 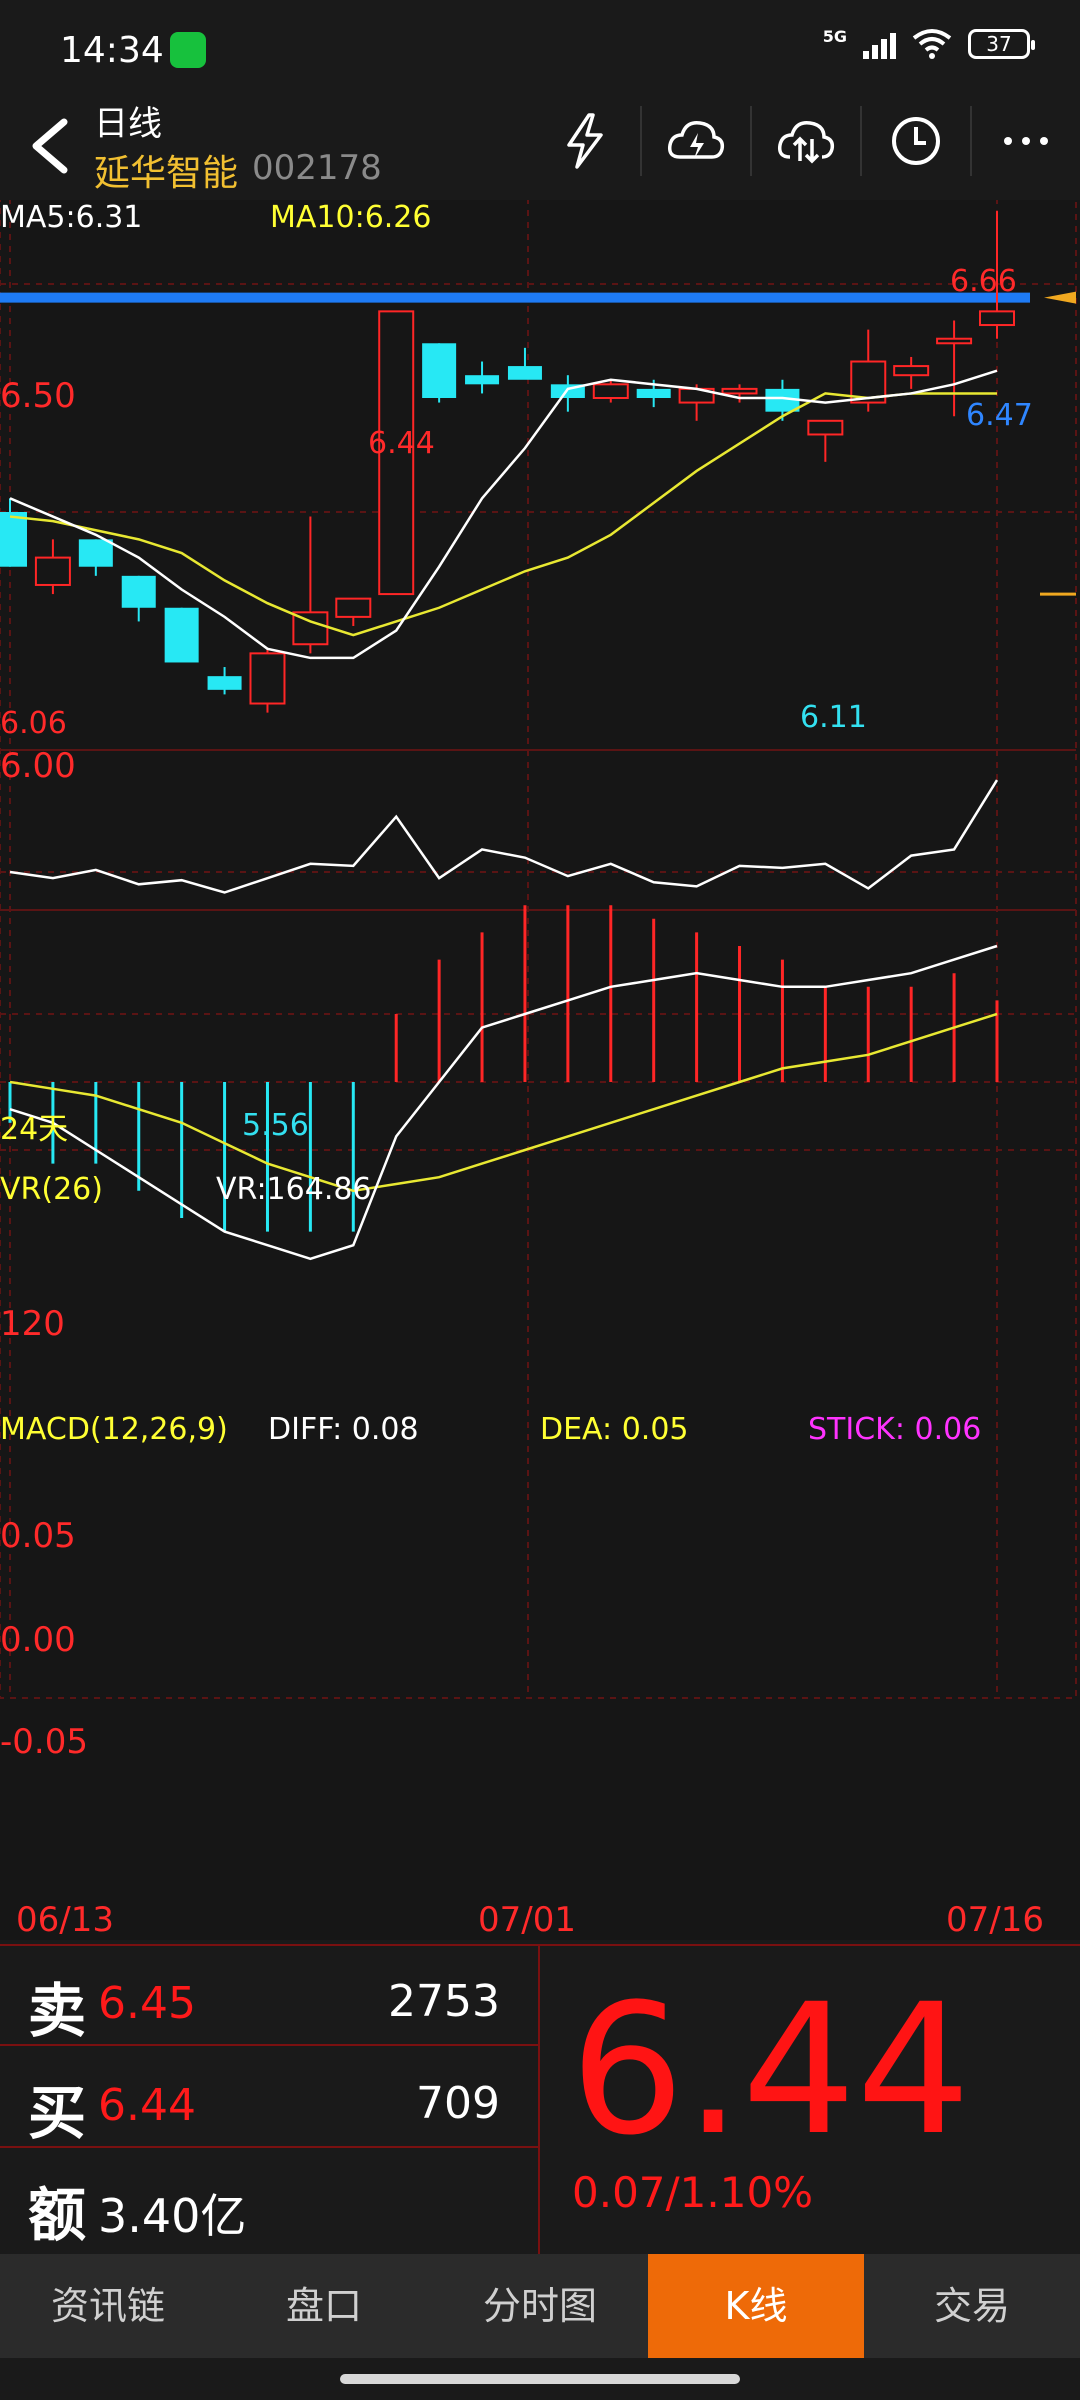 What do you see at coordinates (995, 1920) in the screenshot?
I see `date-label-end: 07/16` at bounding box center [995, 1920].